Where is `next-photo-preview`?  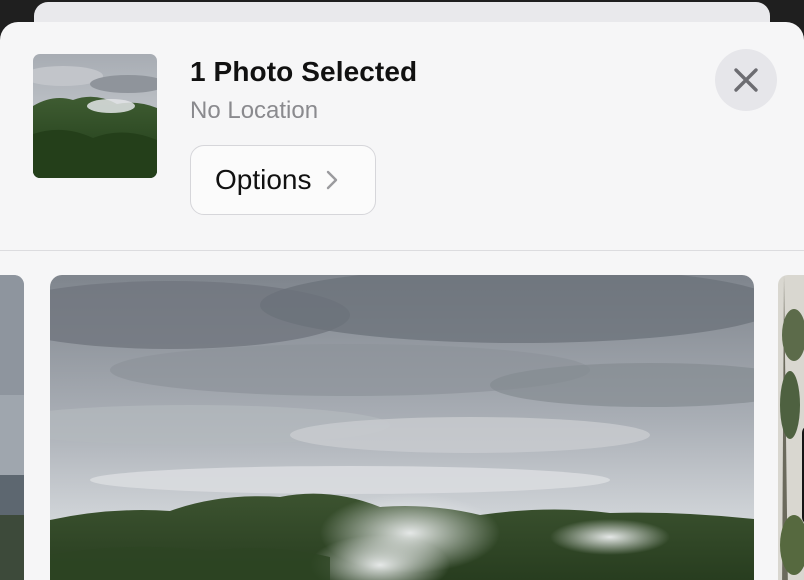 next-photo-preview is located at coordinates (791, 427).